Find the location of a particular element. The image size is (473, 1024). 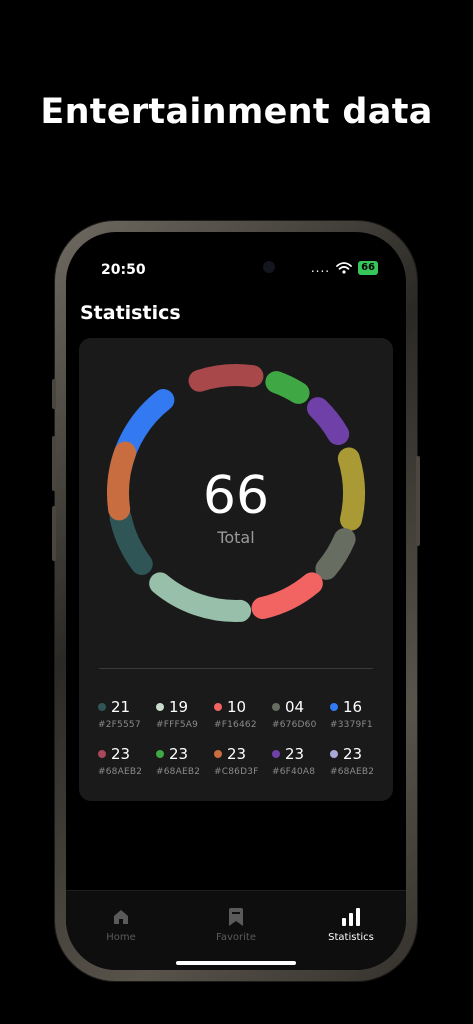

legend-item: 10 #F16462 is located at coordinates (243, 714).